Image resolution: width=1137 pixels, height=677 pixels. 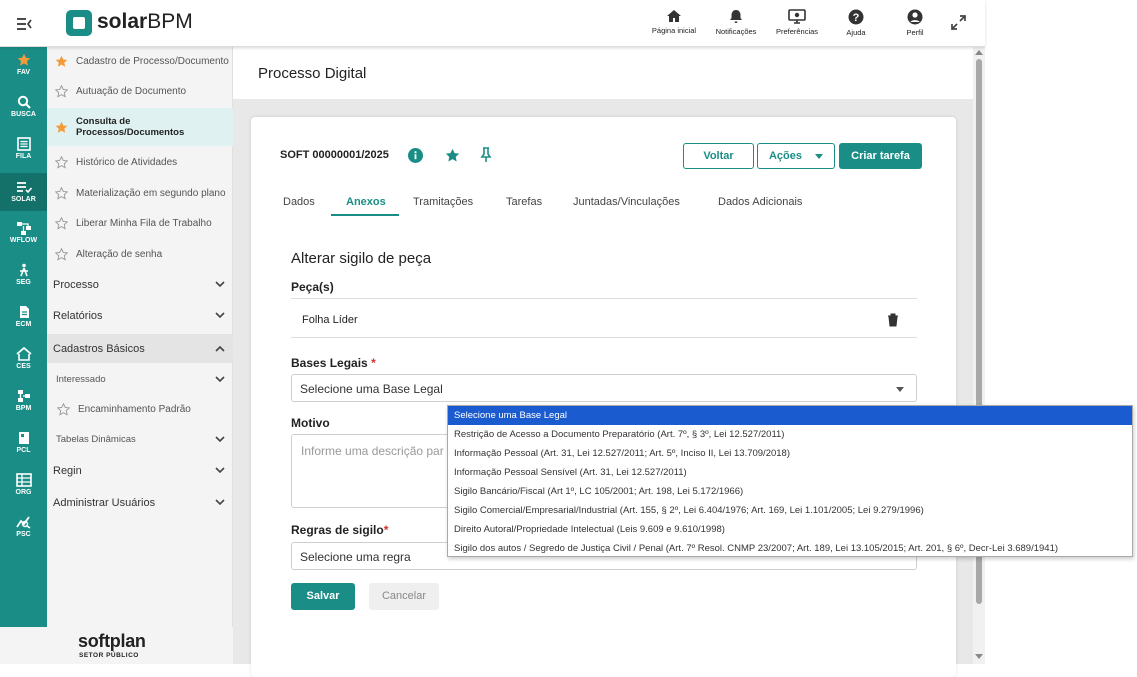 I want to click on rail-item-seg: SEG, so click(x=23, y=274).